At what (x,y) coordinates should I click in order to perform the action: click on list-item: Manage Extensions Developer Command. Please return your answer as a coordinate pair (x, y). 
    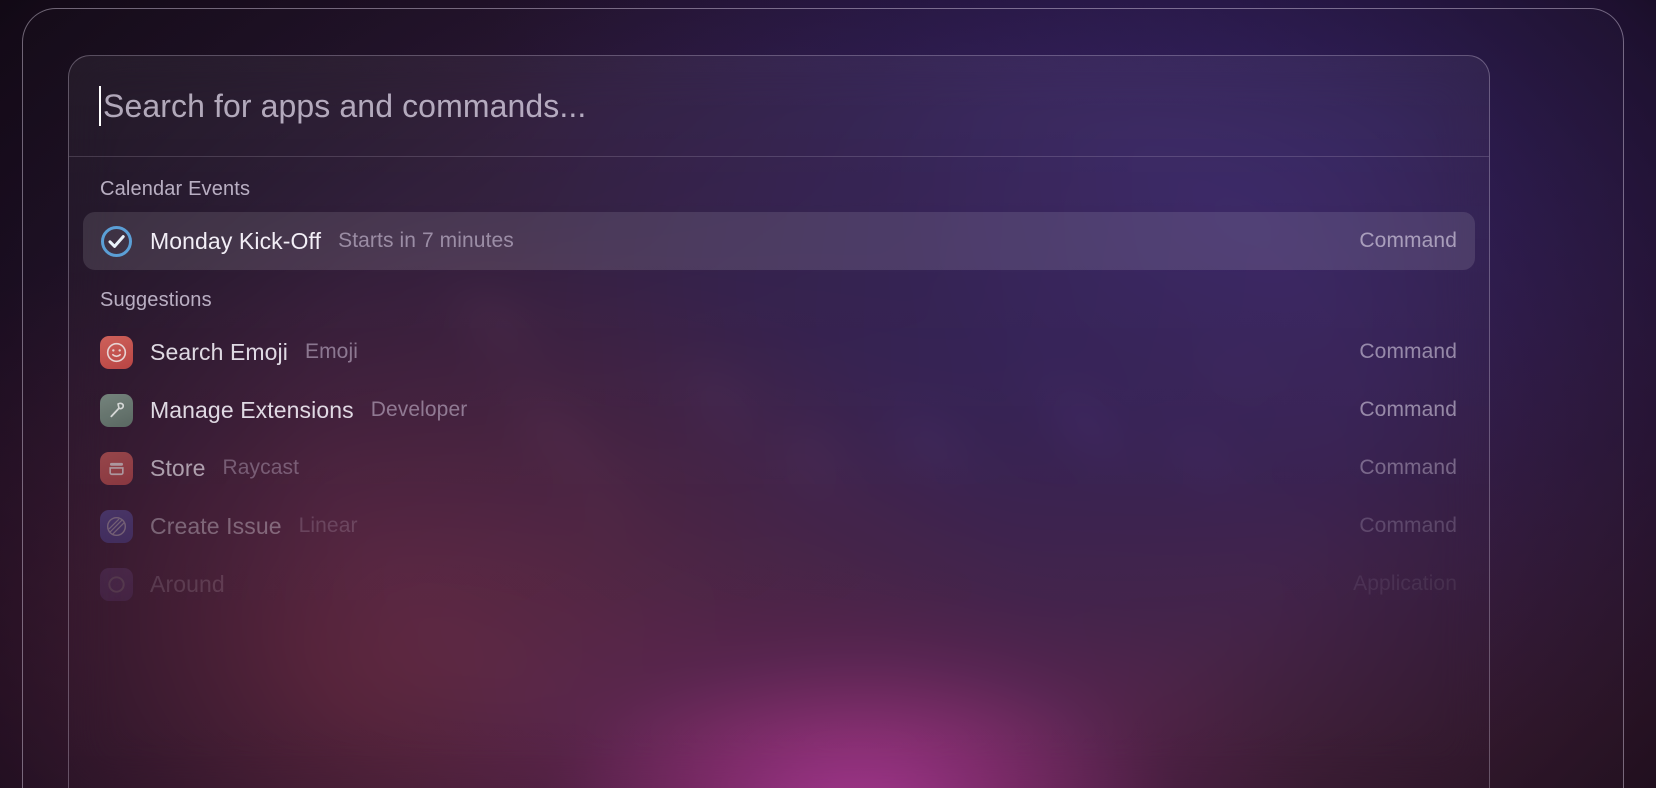
    Looking at the image, I should click on (779, 410).